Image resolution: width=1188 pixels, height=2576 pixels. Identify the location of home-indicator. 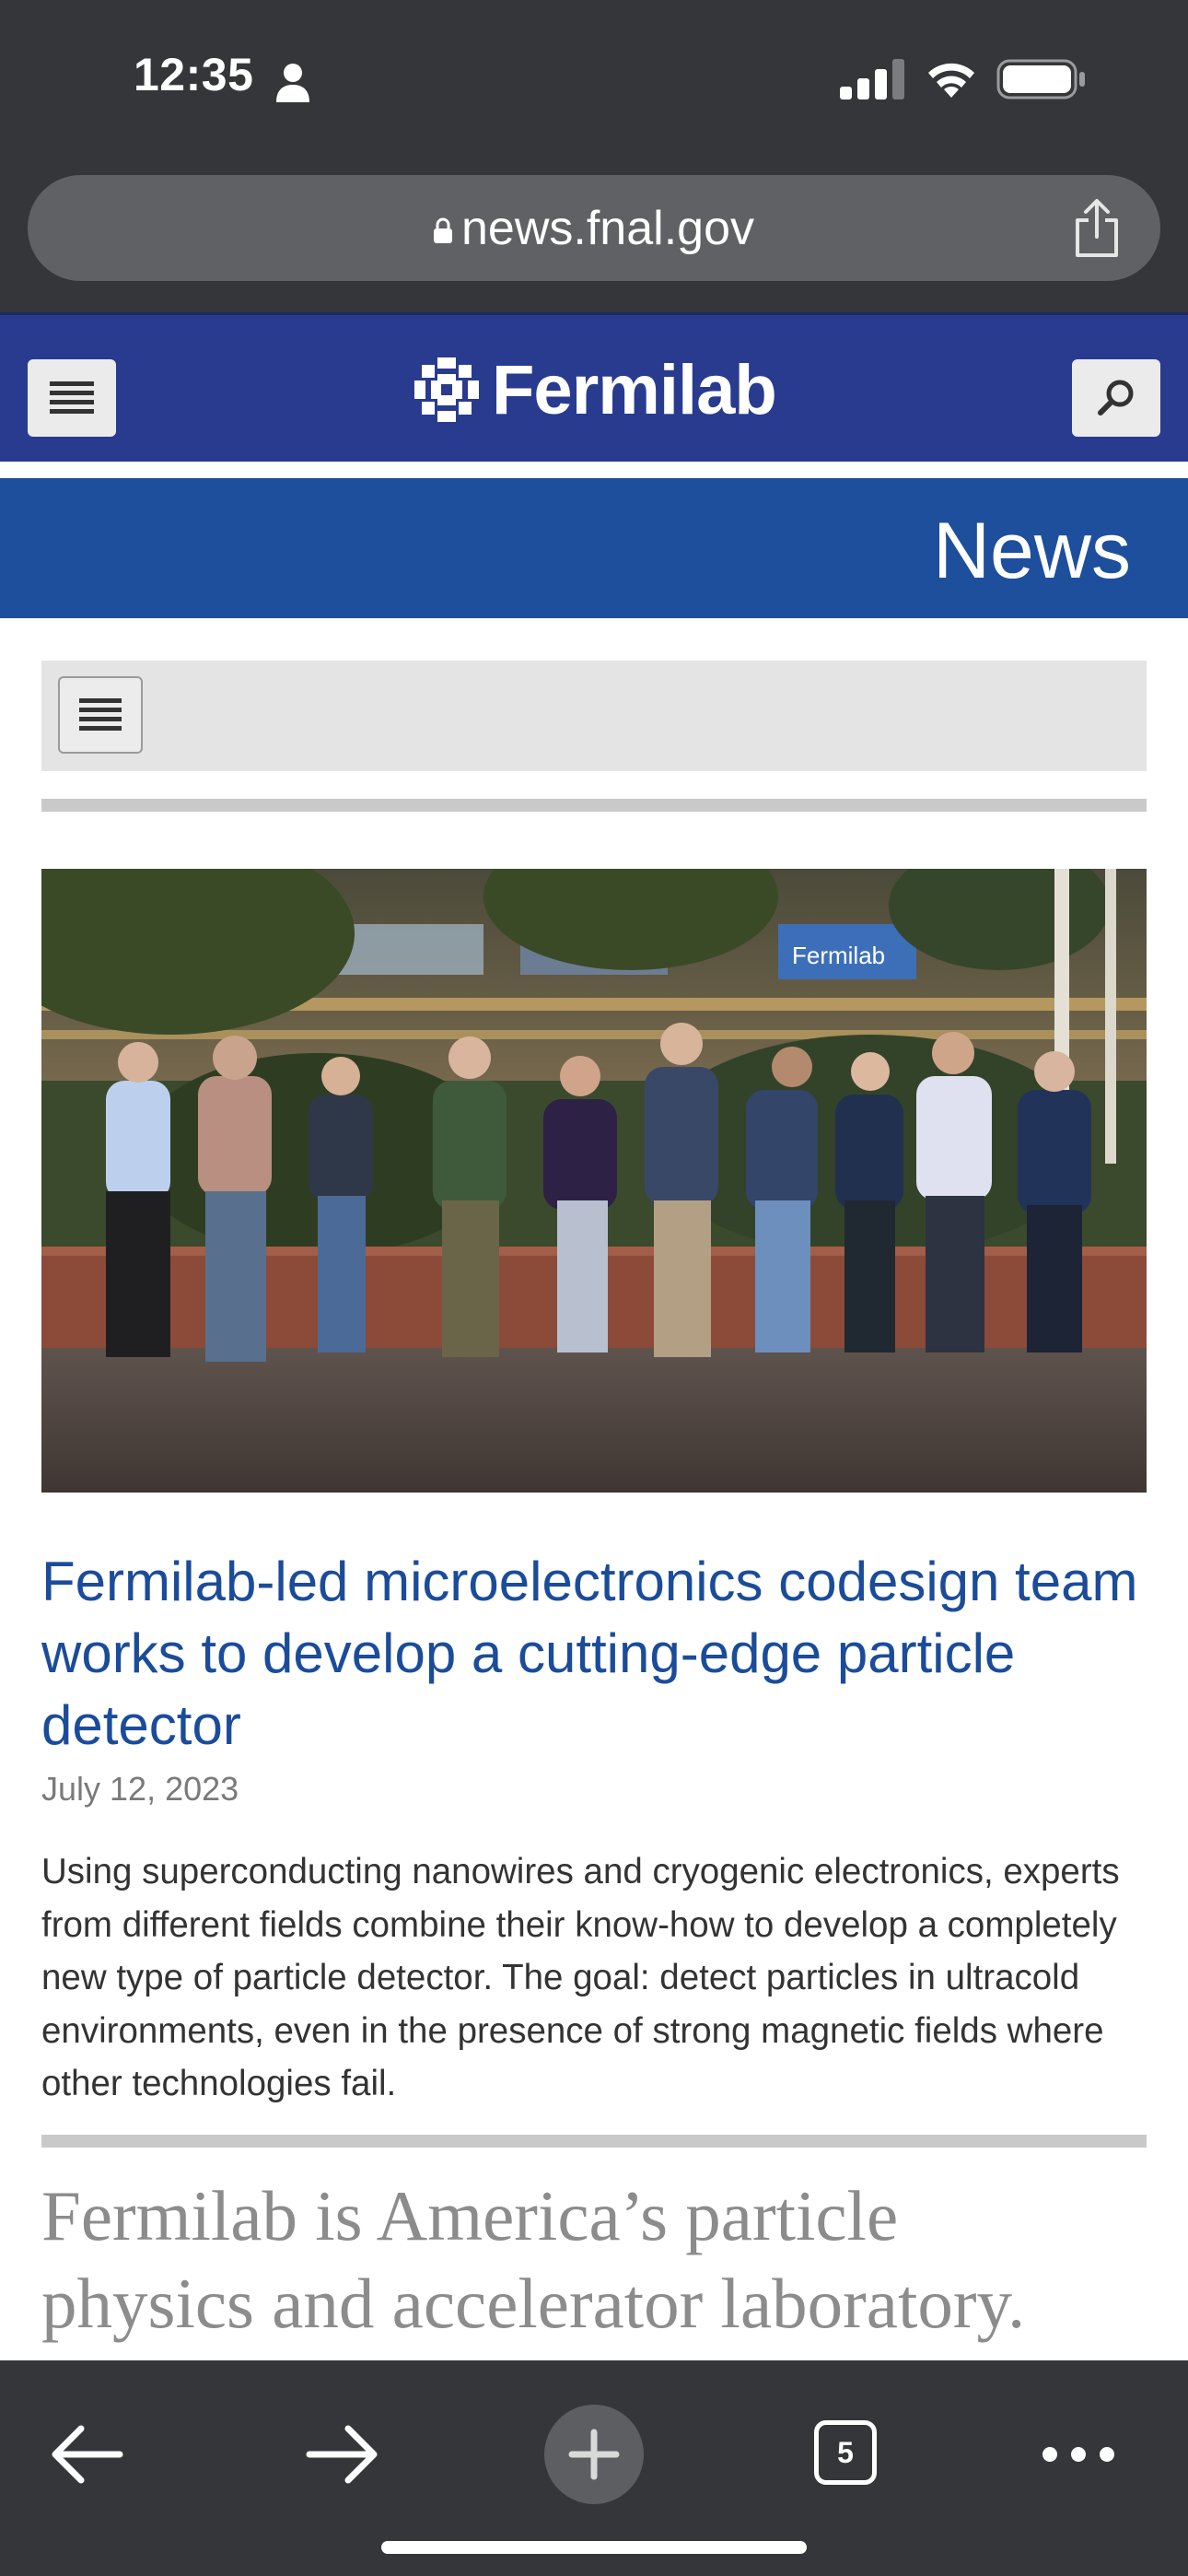
(594, 2547).